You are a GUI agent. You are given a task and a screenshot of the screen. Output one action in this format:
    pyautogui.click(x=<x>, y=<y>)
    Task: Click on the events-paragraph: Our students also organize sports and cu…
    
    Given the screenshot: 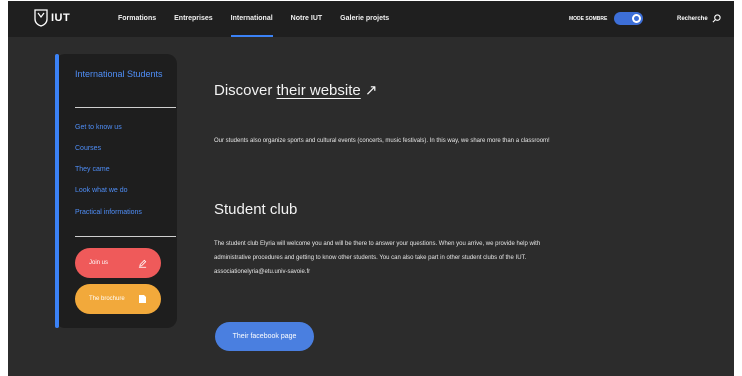 What is the action you would take?
    pyautogui.click(x=382, y=141)
    